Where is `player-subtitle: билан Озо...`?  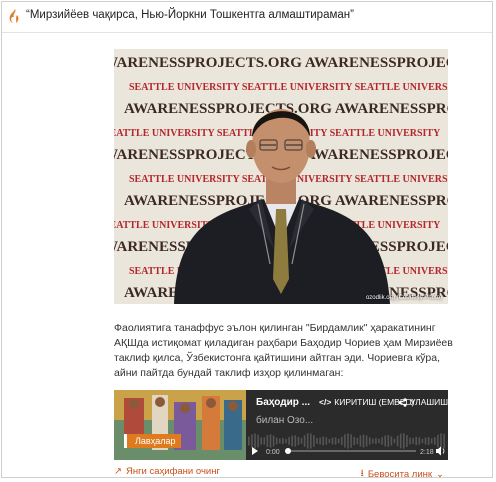
player-subtitle: билан Озо... is located at coordinates (285, 420).